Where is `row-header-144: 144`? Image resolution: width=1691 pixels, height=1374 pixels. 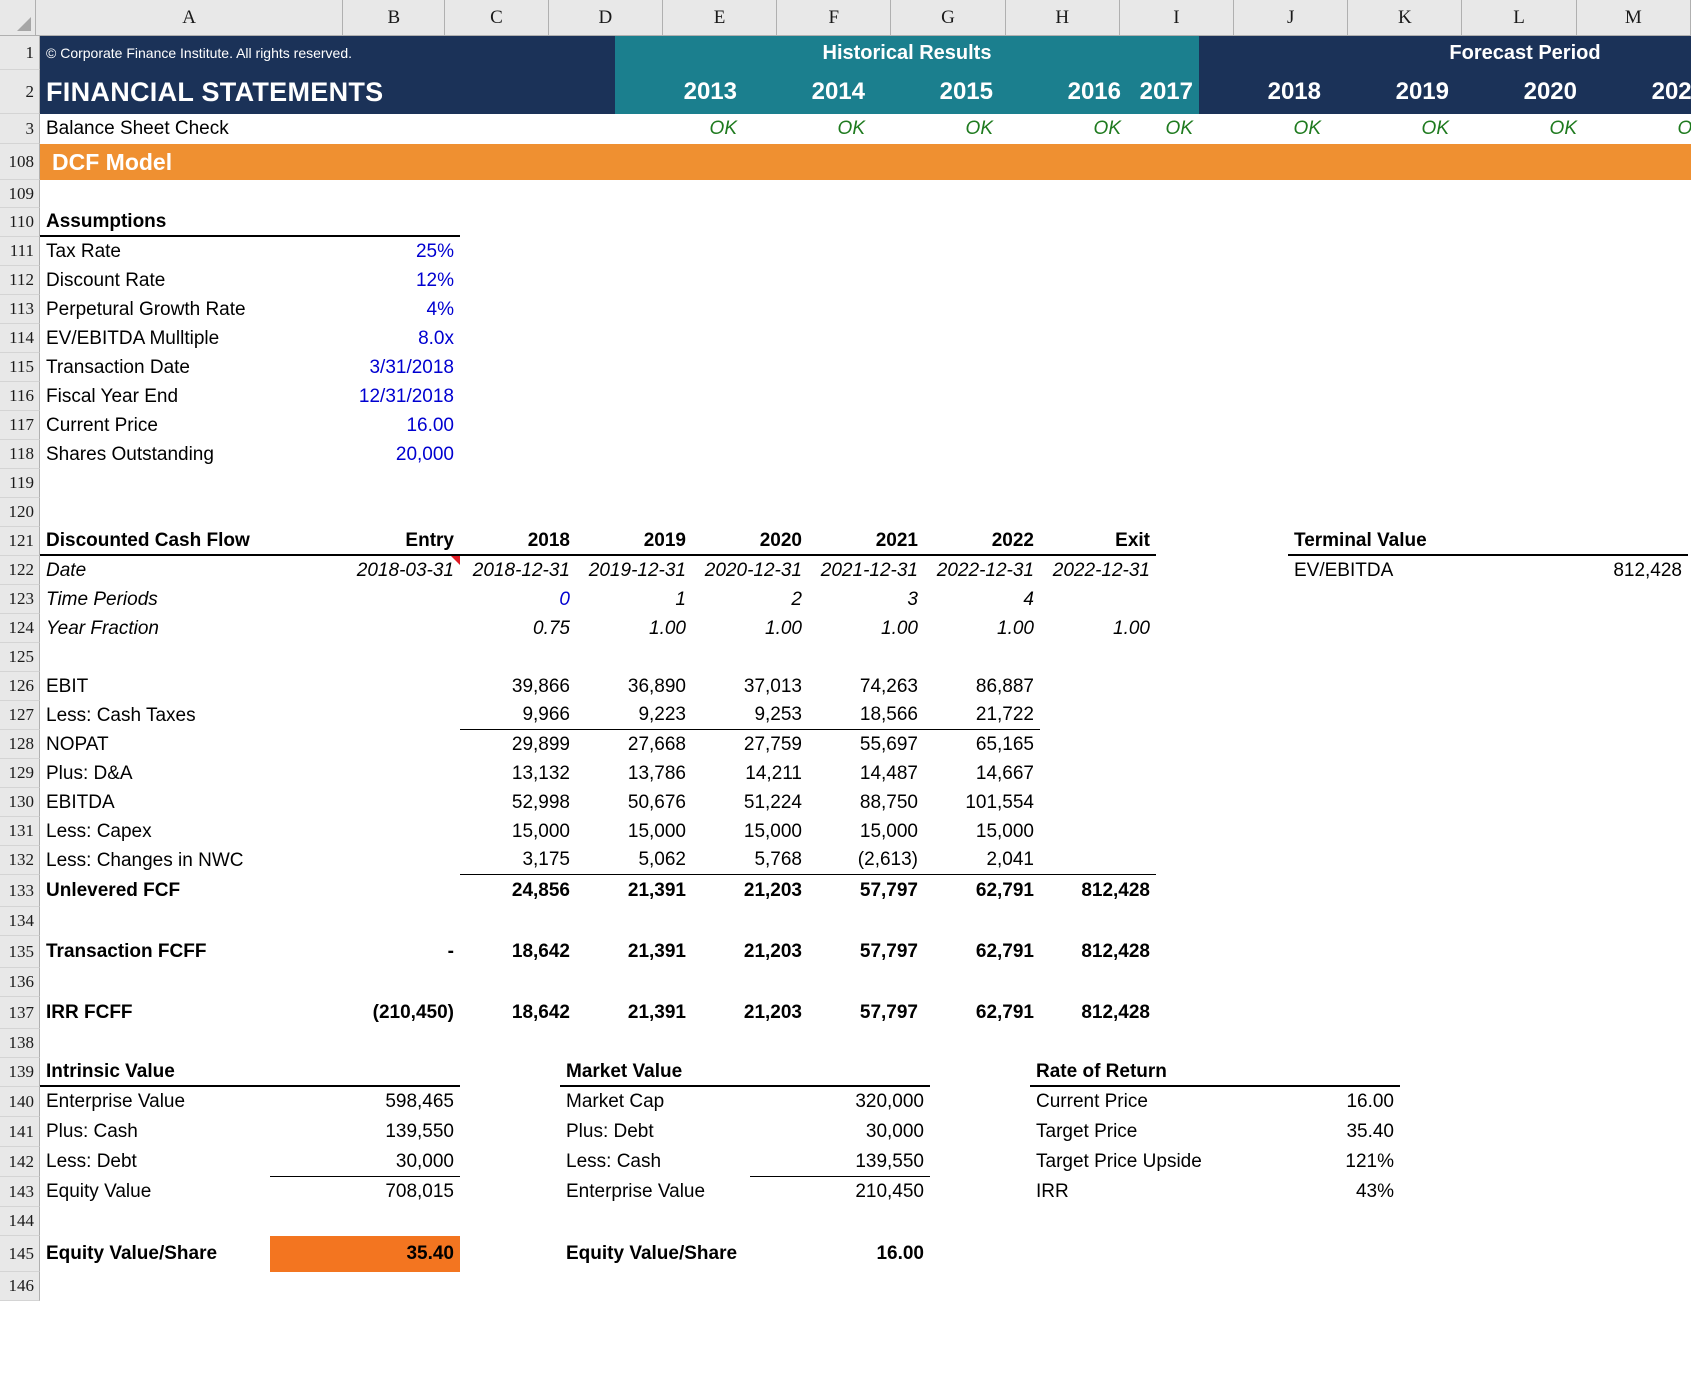
row-header-144: 144 is located at coordinates (20, 1221).